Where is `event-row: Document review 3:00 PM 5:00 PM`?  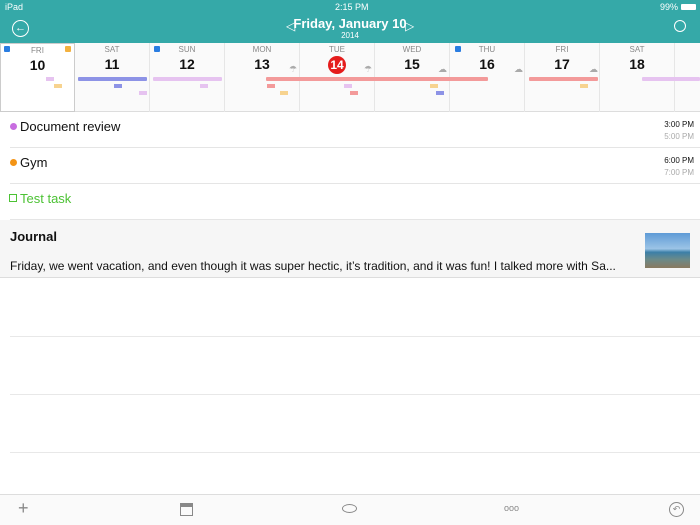
event-row: Document review 3:00 PM 5:00 PM is located at coordinates (355, 130).